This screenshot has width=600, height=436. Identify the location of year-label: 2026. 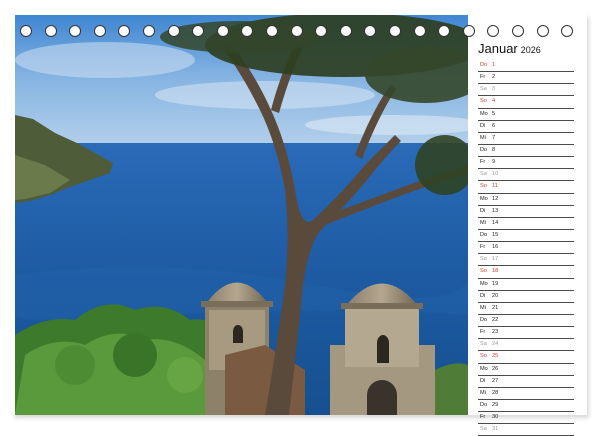
(530, 50).